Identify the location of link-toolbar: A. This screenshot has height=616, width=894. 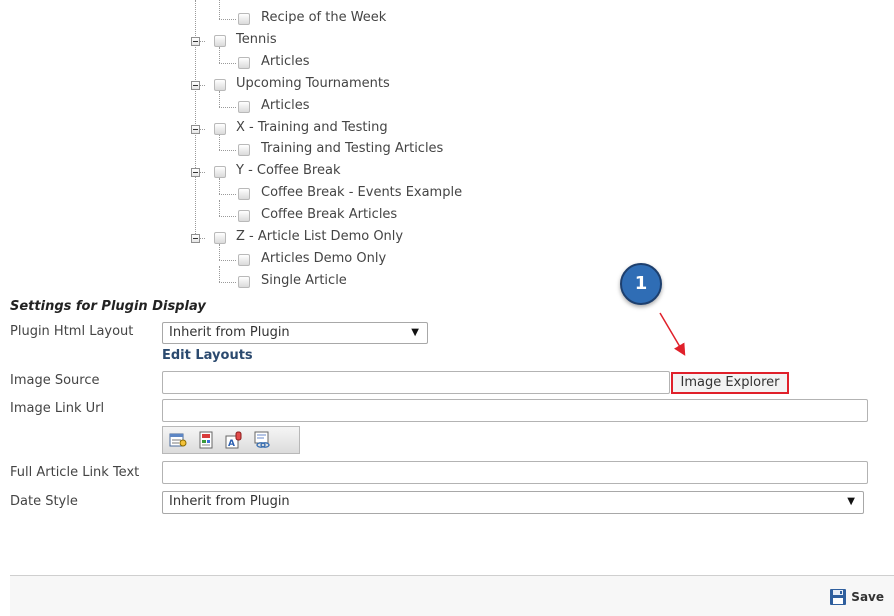
(231, 440).